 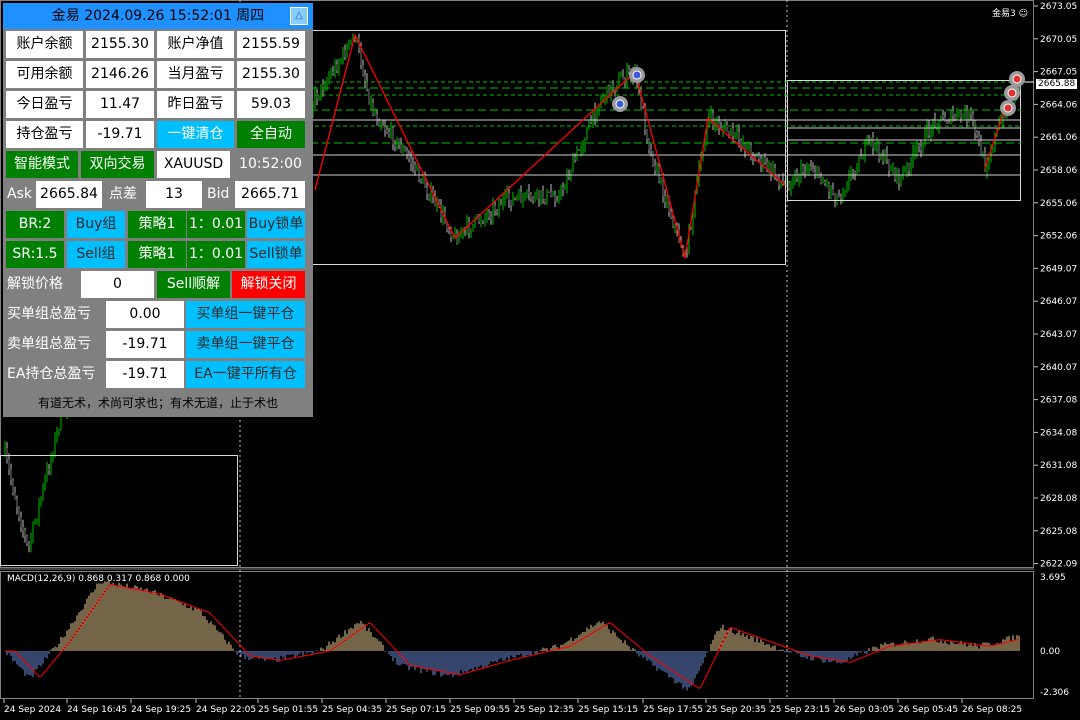 I want to click on time-tick-label: 26 Sep 03:05, so click(x=864, y=710).